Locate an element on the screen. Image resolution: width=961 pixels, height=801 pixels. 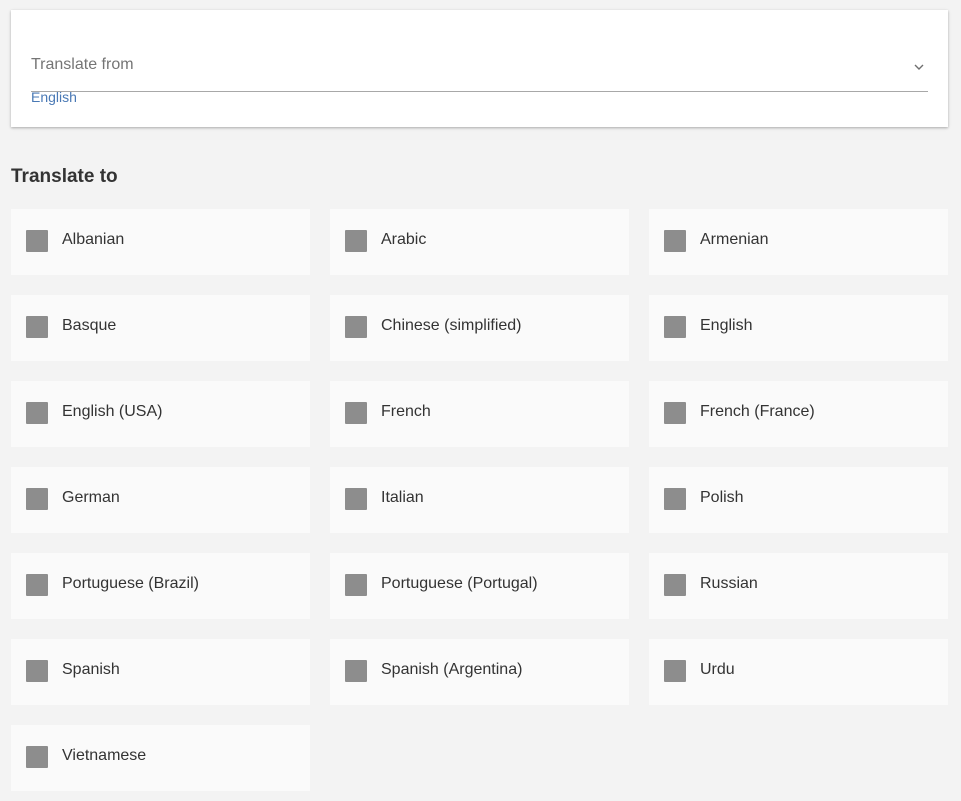
language-option: Portuguese (Portugal) is located at coordinates (479, 586).